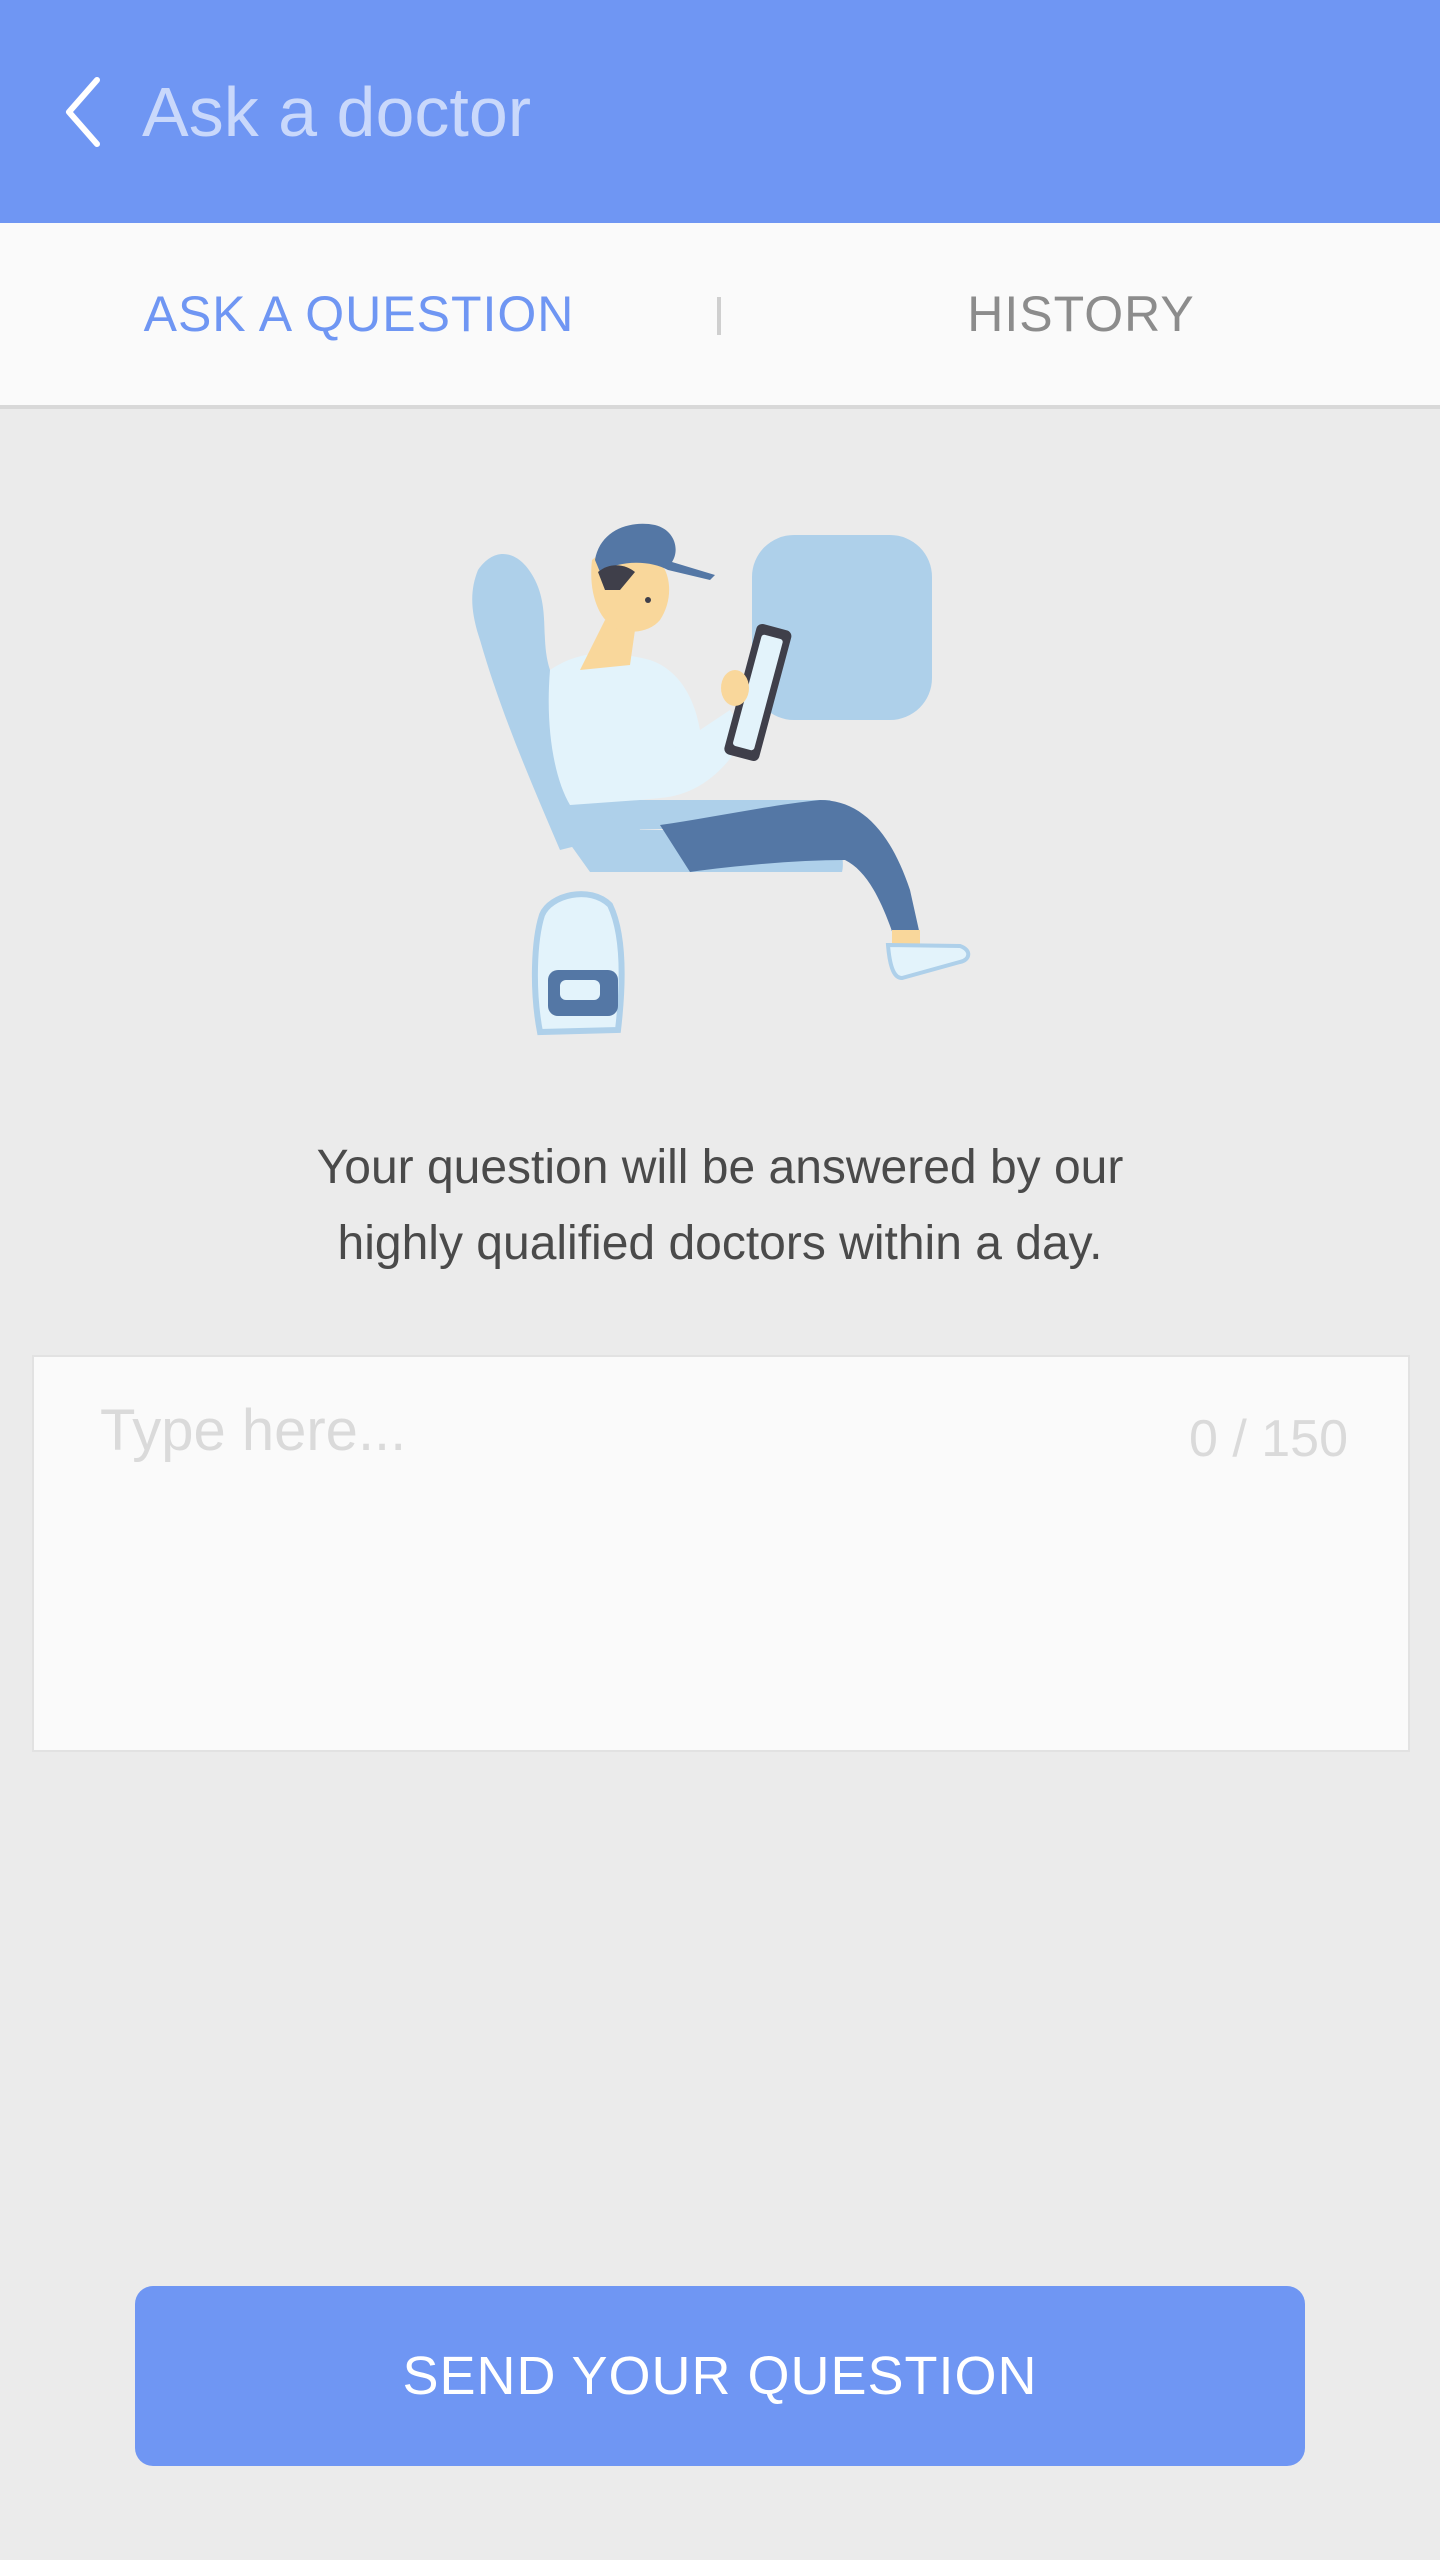  Describe the element at coordinates (735, 688) in the screenshot. I see `hand-shape` at that location.